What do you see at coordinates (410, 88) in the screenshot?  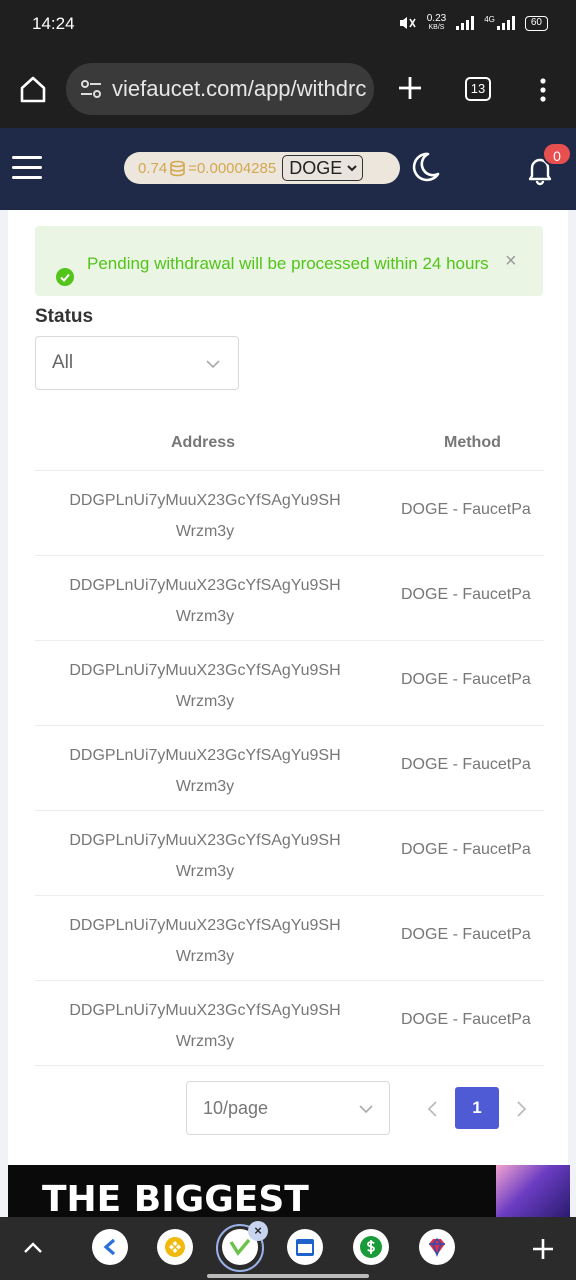 I see `new-tab-icon` at bounding box center [410, 88].